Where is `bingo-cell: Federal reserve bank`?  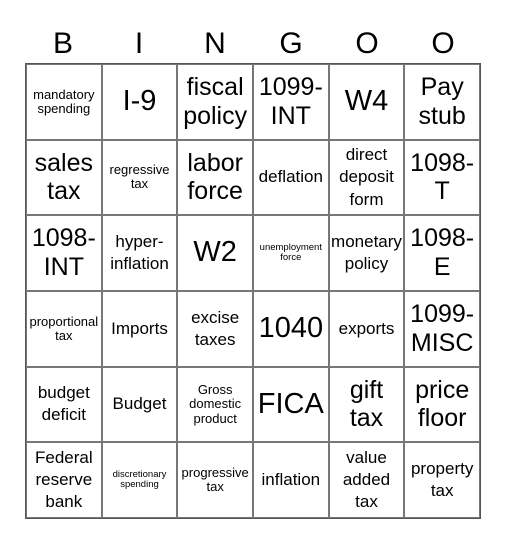
bingo-cell: Federal reserve bank is located at coordinates (64, 480).